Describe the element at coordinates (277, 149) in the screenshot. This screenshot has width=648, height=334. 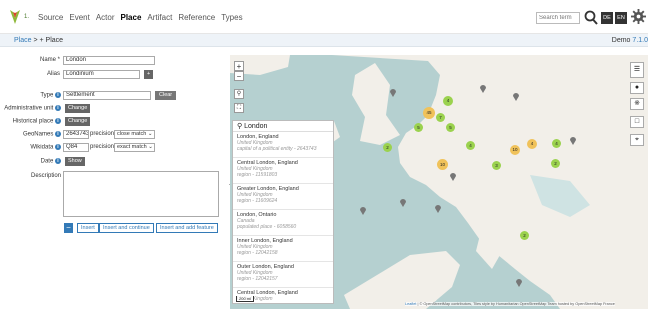
I see `result-detail: capital of a political entity - 2643743` at that location.